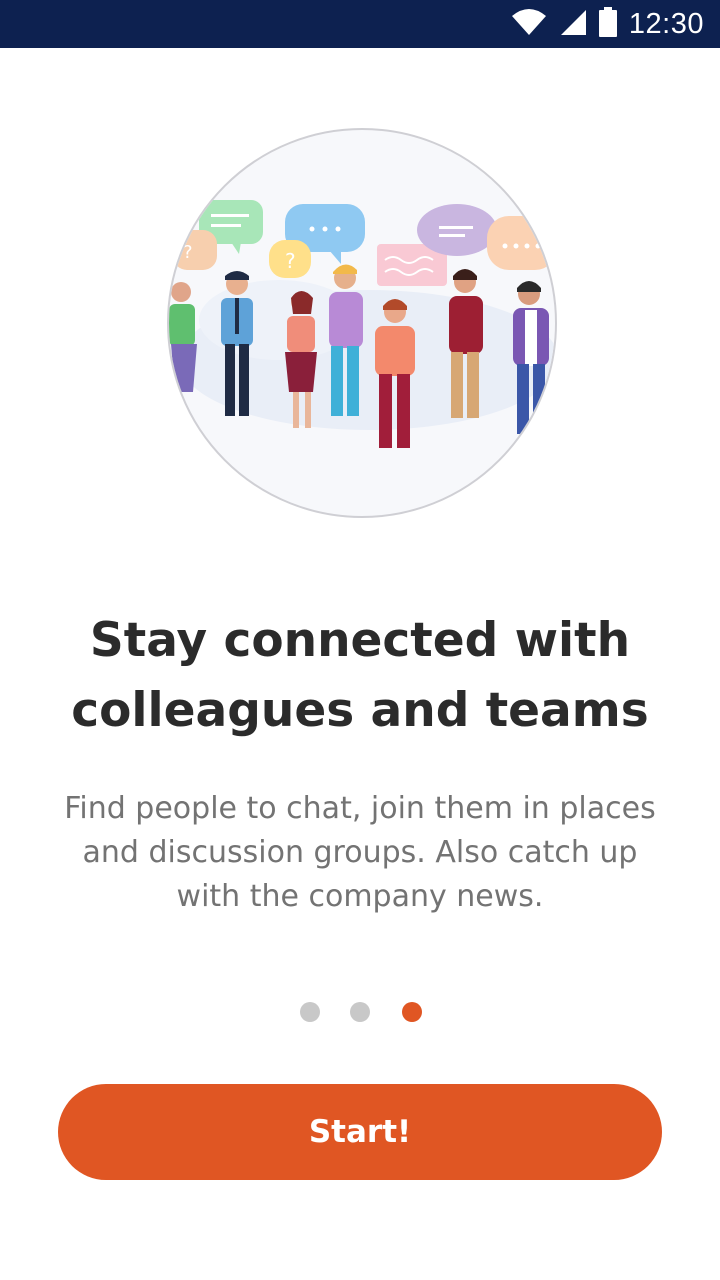 Image resolution: width=720 pixels, height=1280 pixels. What do you see at coordinates (360, 896) in the screenshot?
I see `description-line-3: with the company news.` at bounding box center [360, 896].